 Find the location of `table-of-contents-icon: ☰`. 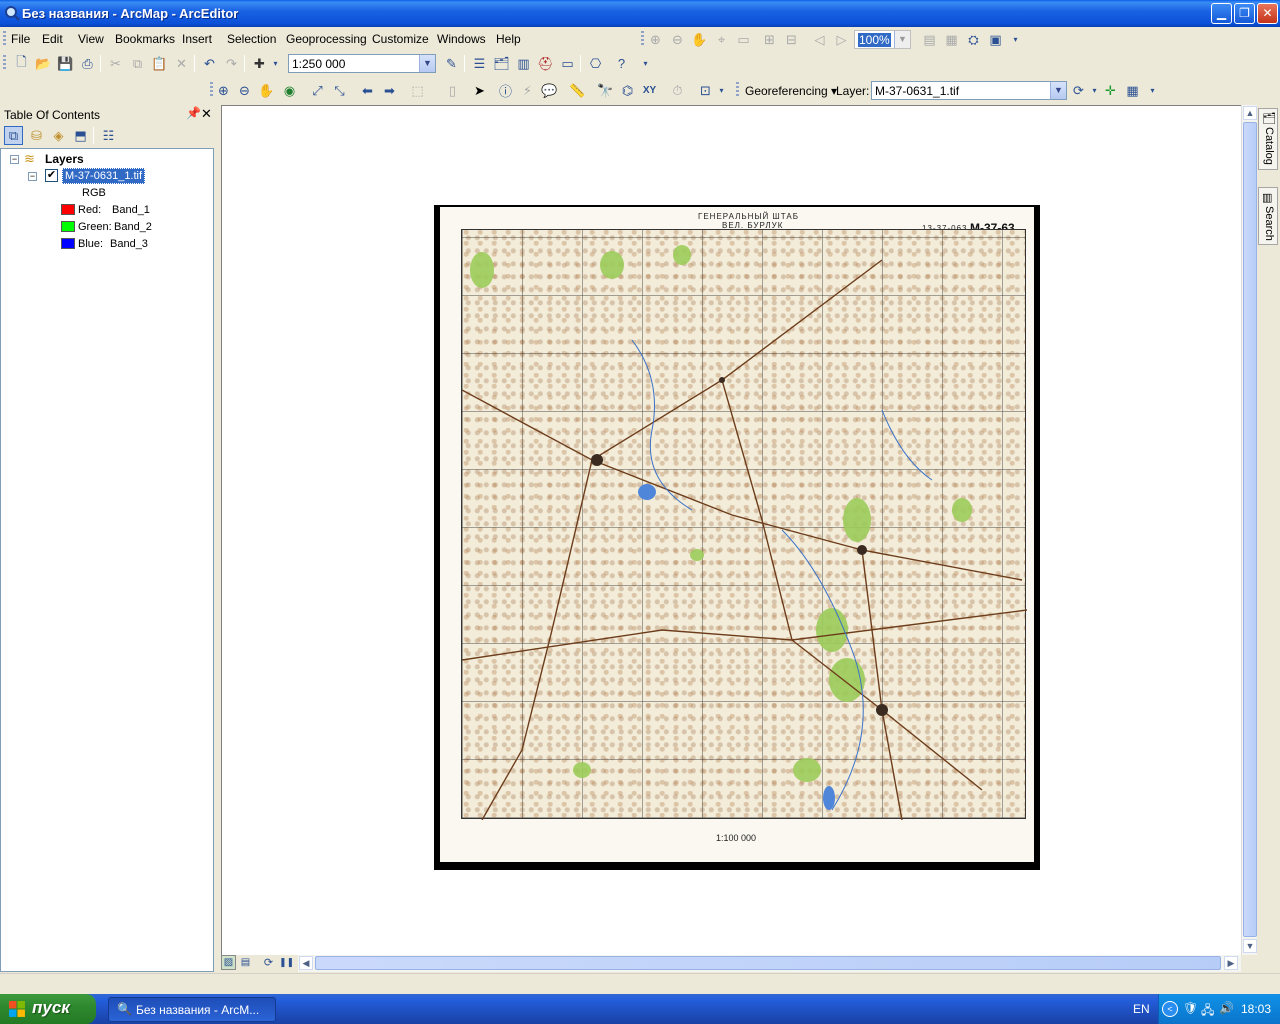

table-of-contents-icon: ☰ is located at coordinates (479, 63).